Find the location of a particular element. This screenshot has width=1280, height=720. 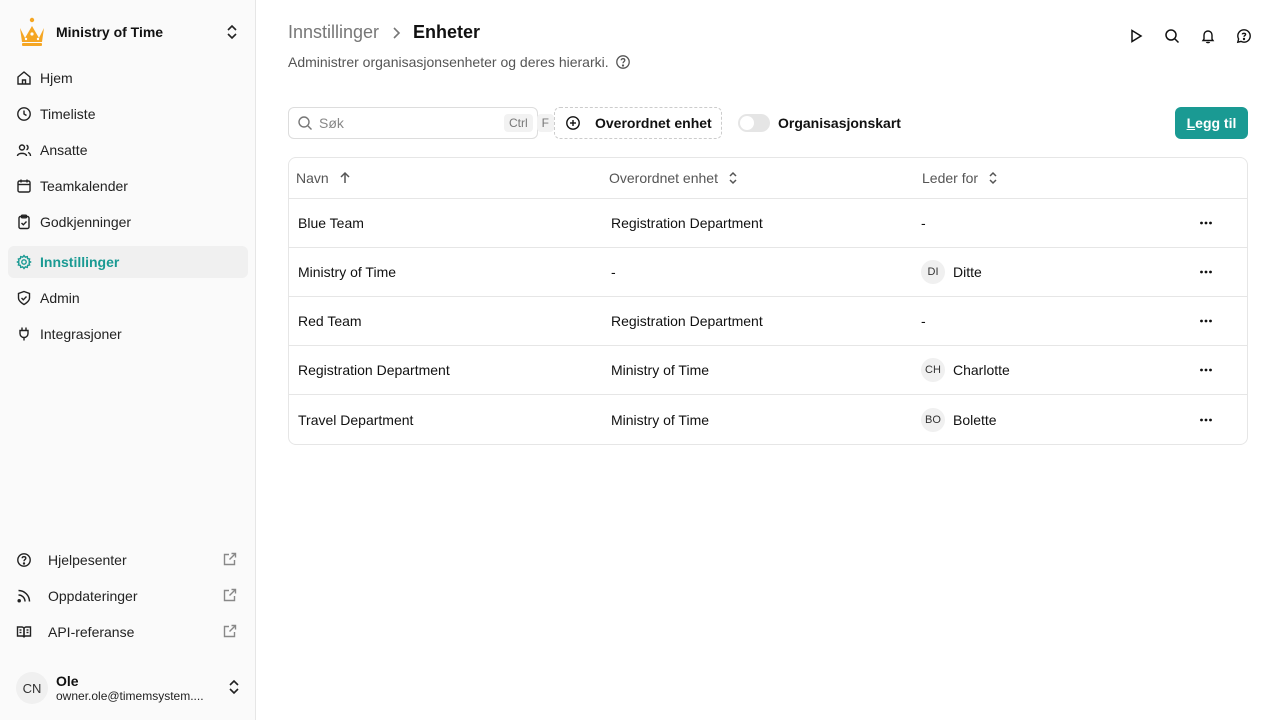

link-api-referanse: API-referanse is located at coordinates (128, 632).